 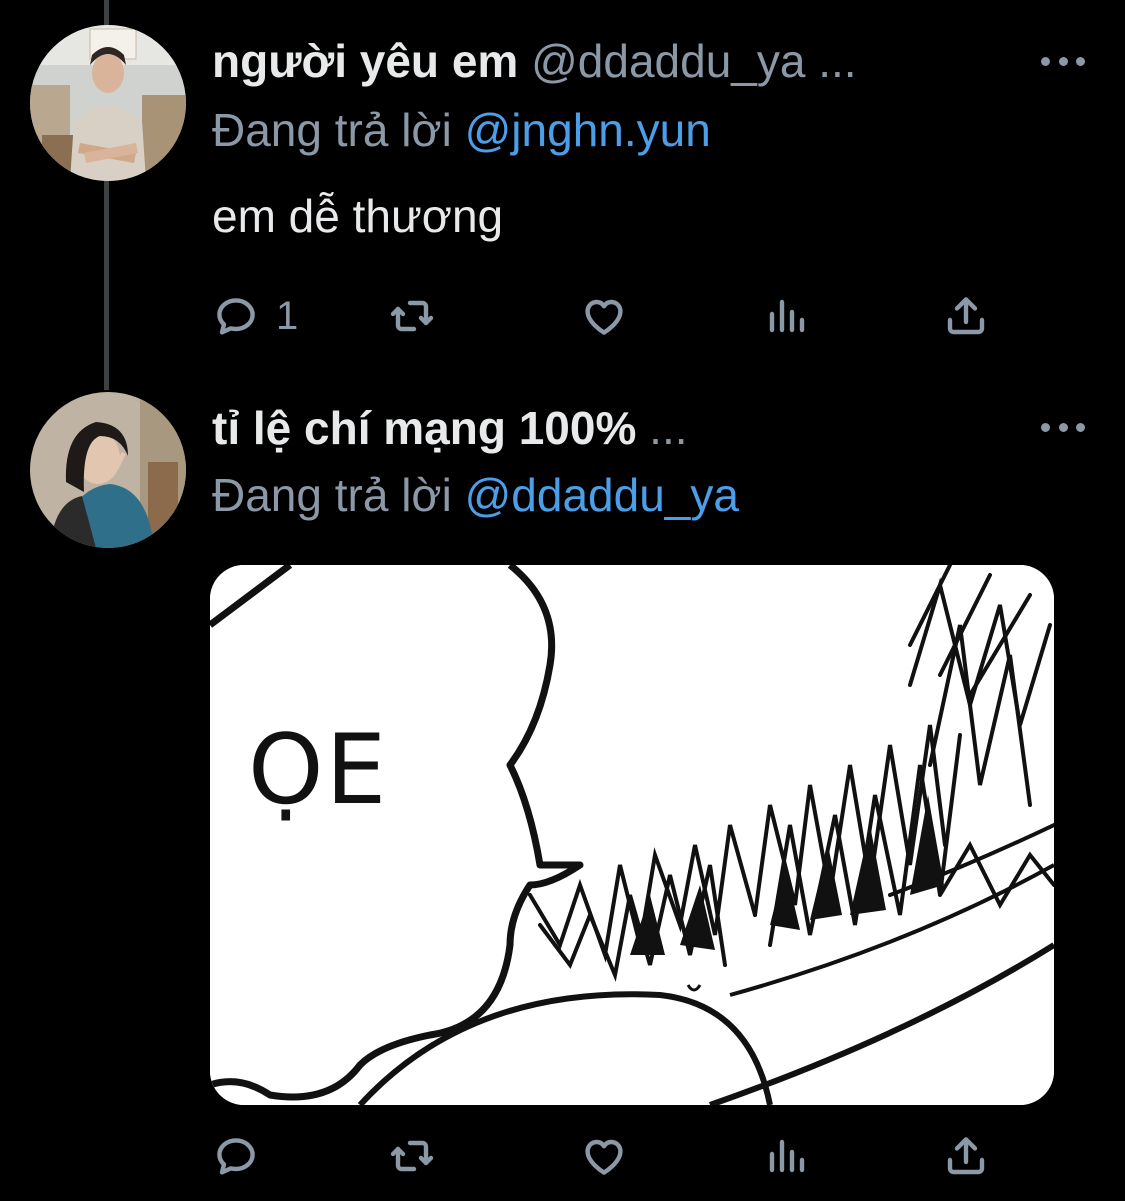 What do you see at coordinates (588, 130) in the screenshot?
I see `replying-to-handle: @jnghn.yun` at bounding box center [588, 130].